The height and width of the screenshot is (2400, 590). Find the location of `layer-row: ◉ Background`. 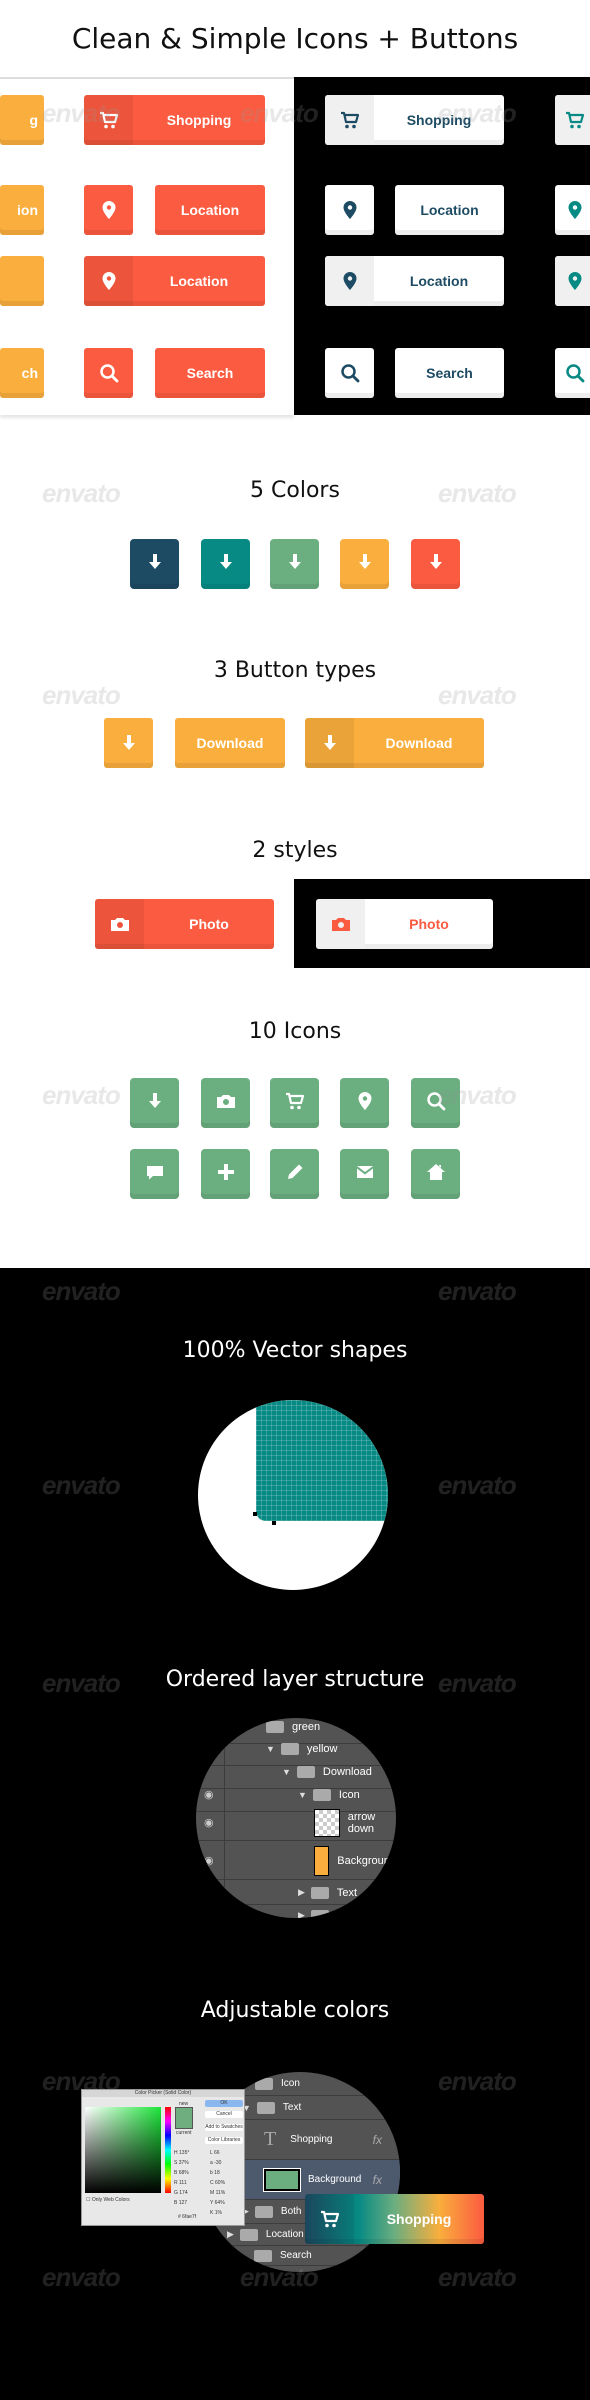

layer-row: ◉ Background is located at coordinates (296, 1861).